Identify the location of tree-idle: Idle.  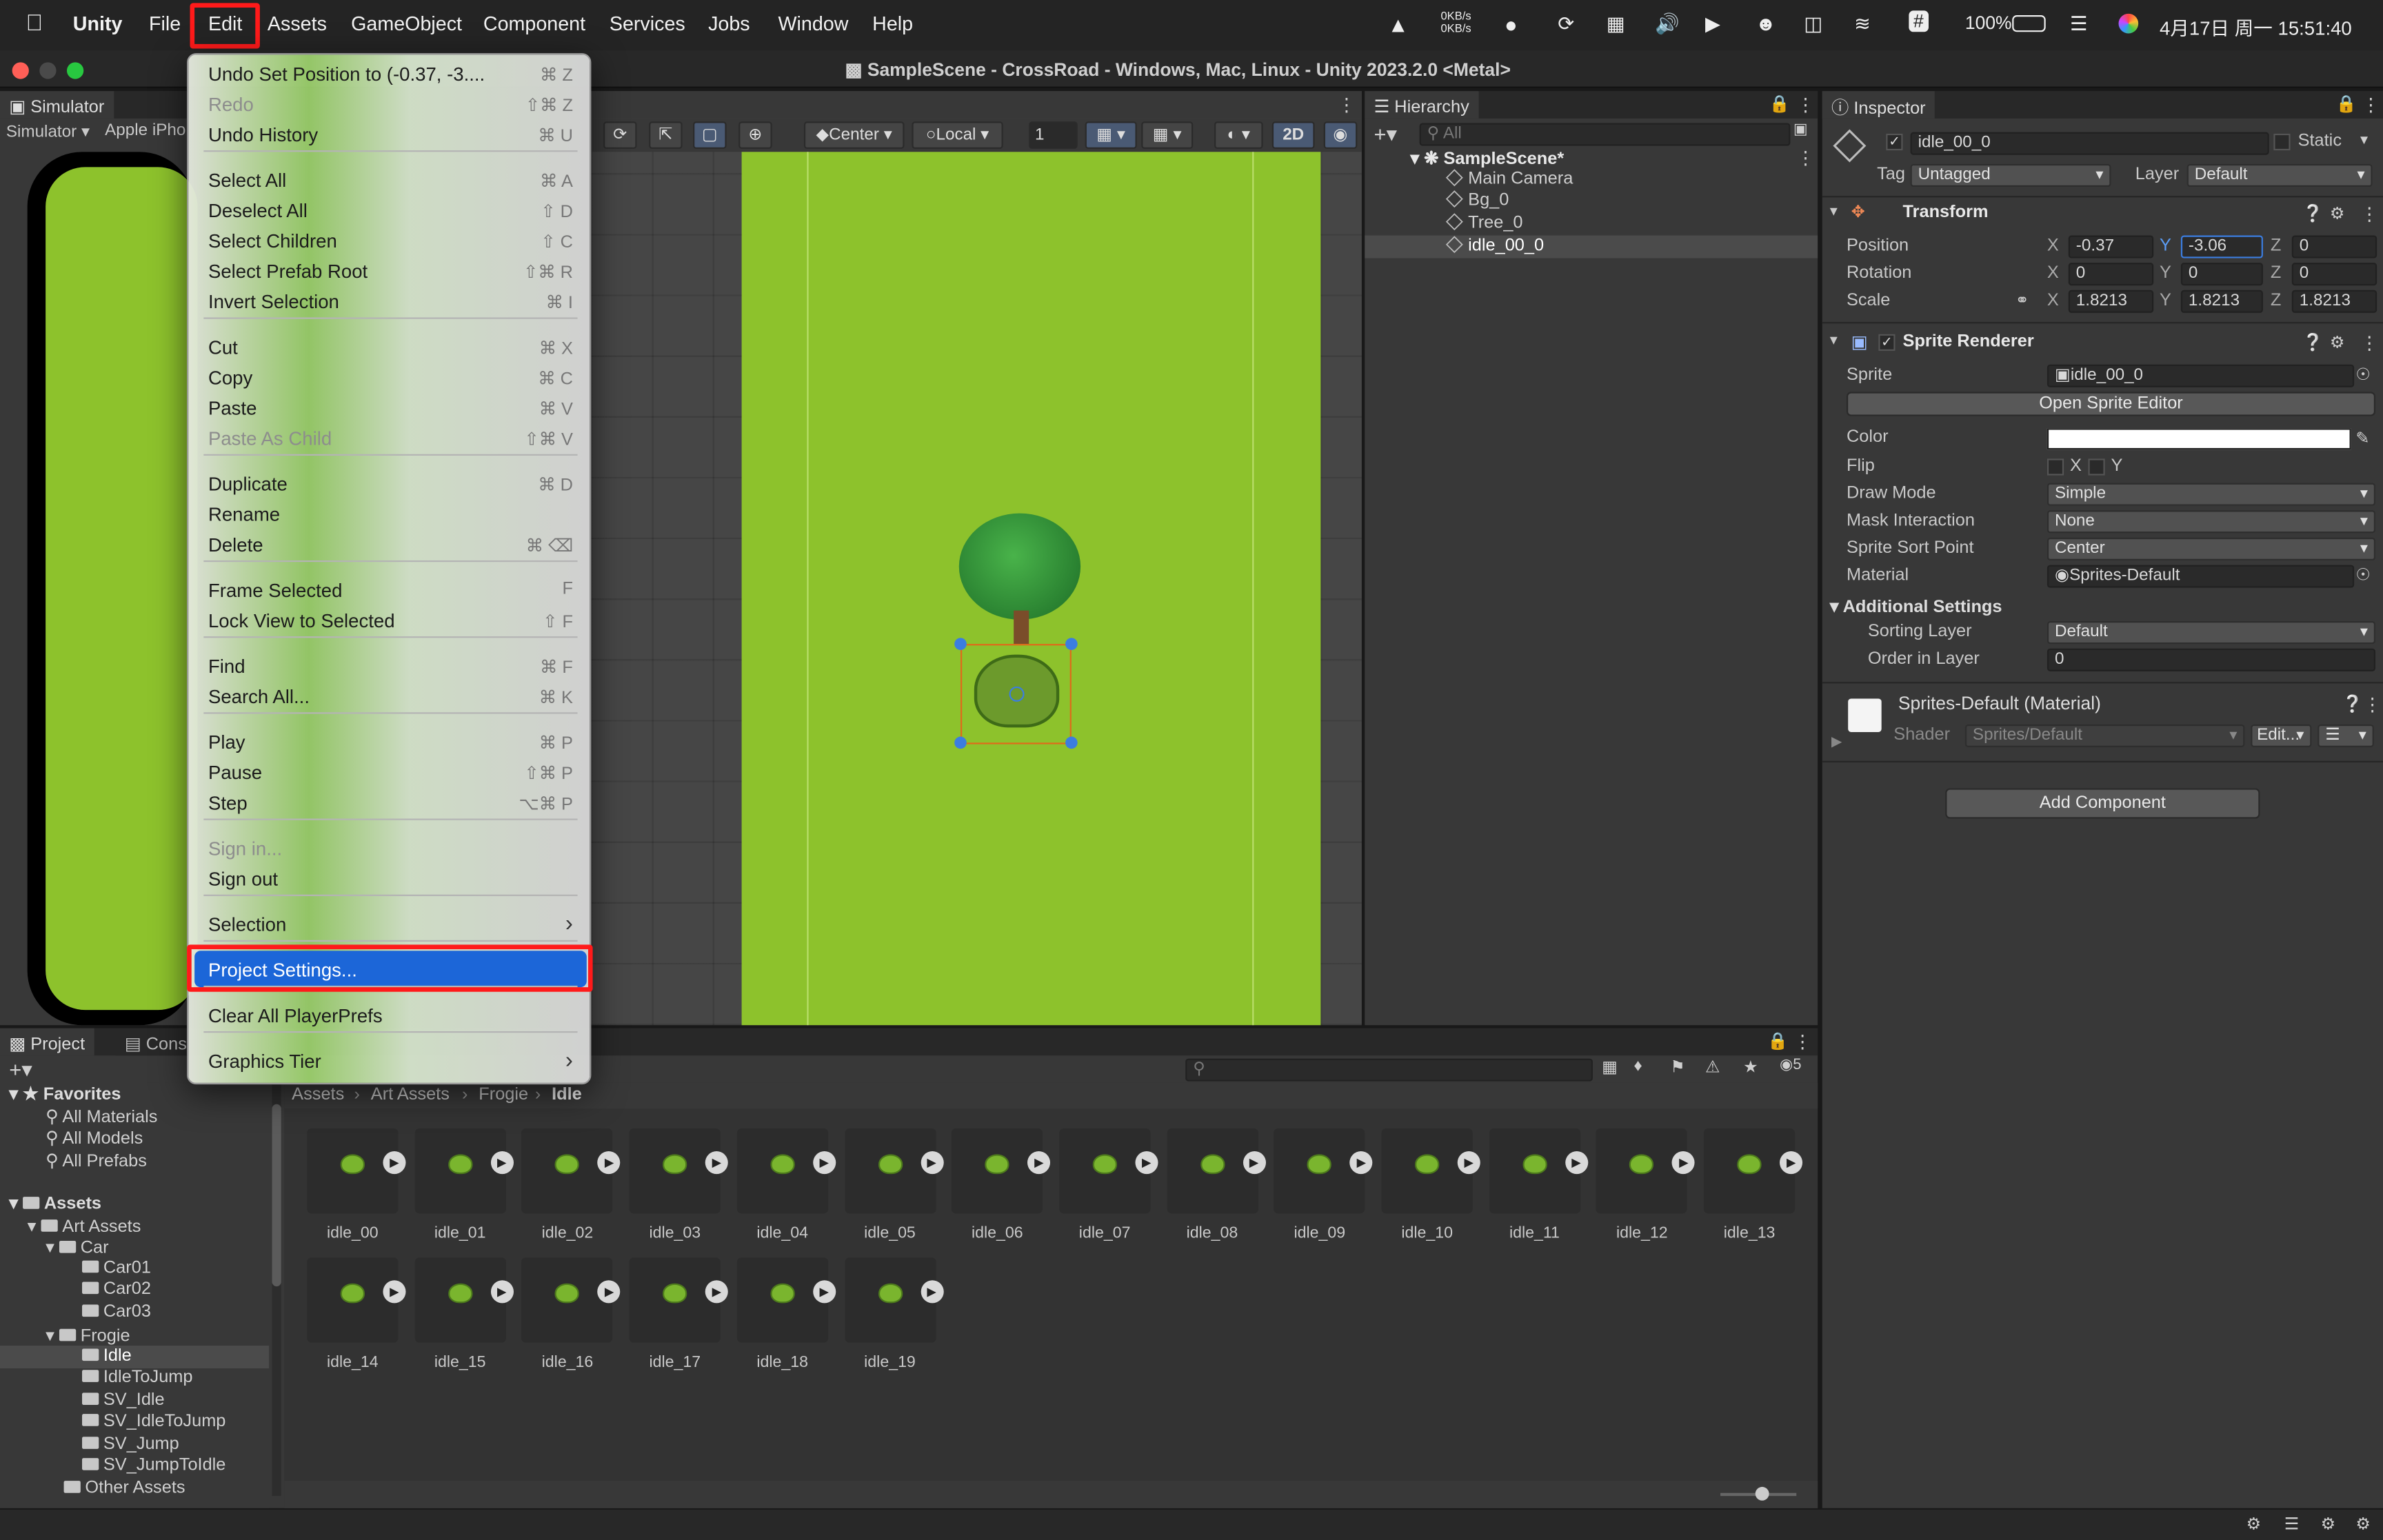
(107, 1357).